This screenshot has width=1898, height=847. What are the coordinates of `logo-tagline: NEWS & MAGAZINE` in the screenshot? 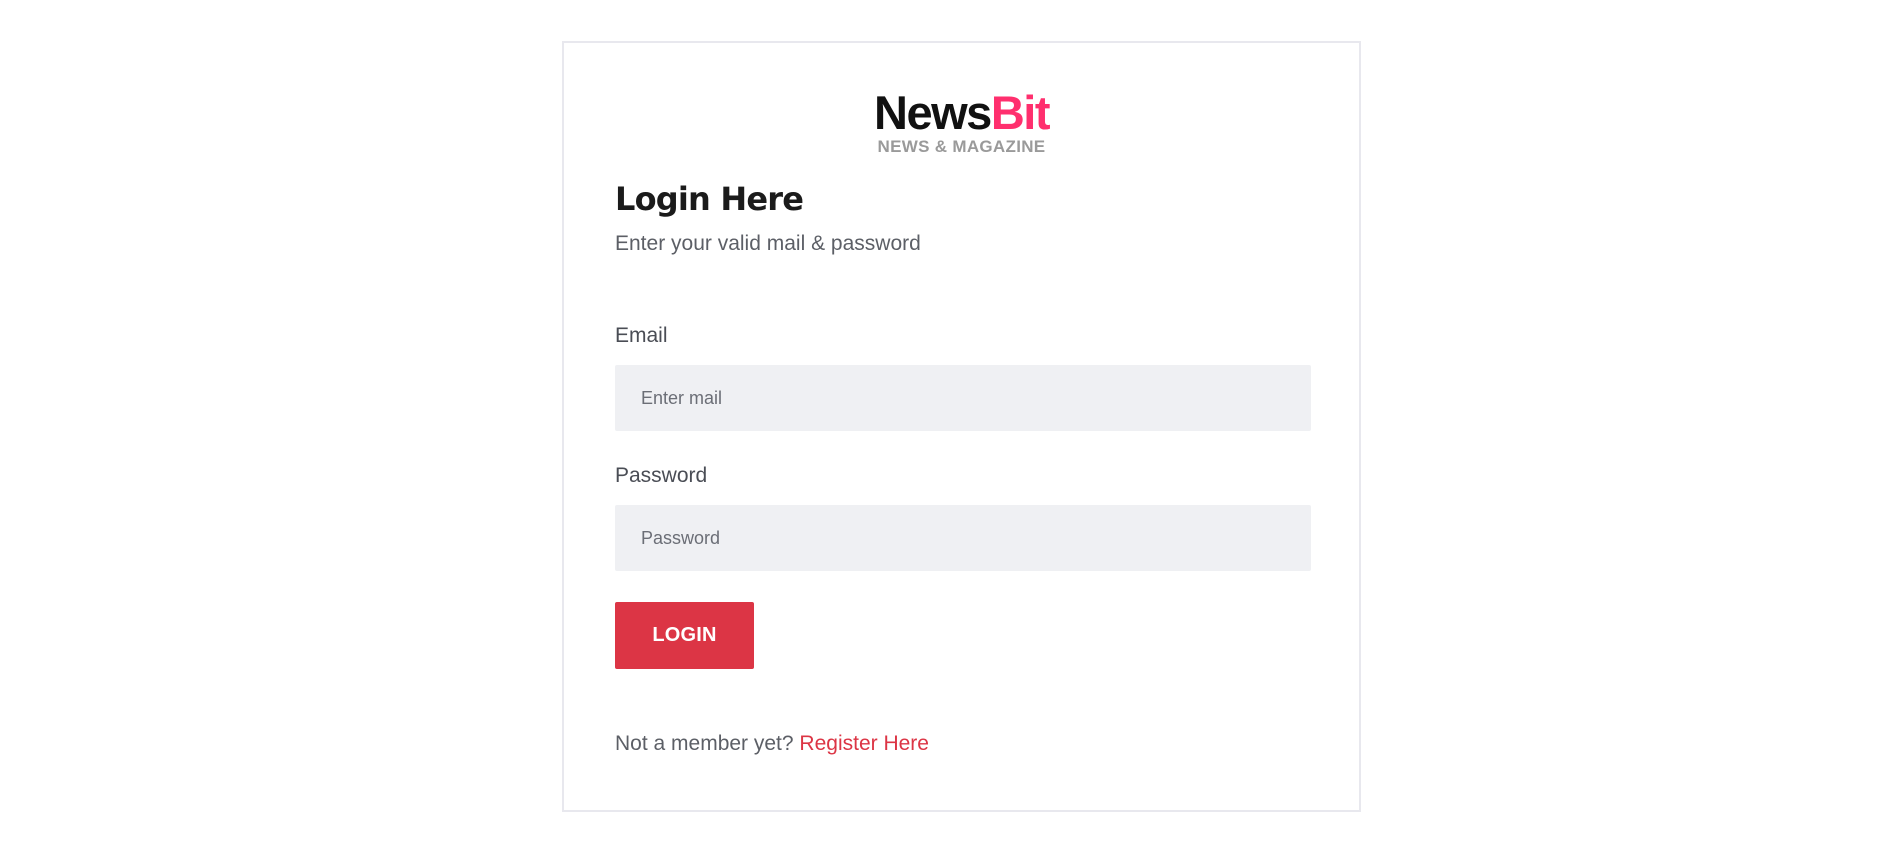 It's located at (961, 146).